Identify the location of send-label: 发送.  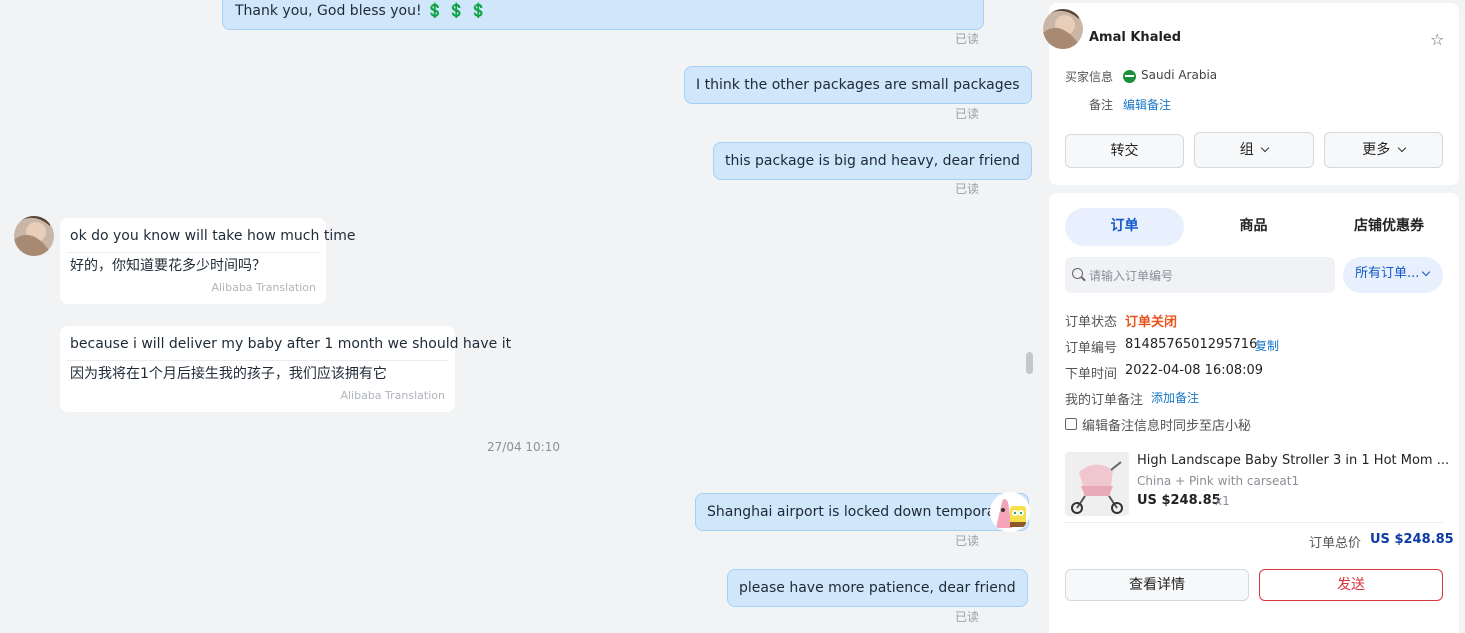
(1351, 585).